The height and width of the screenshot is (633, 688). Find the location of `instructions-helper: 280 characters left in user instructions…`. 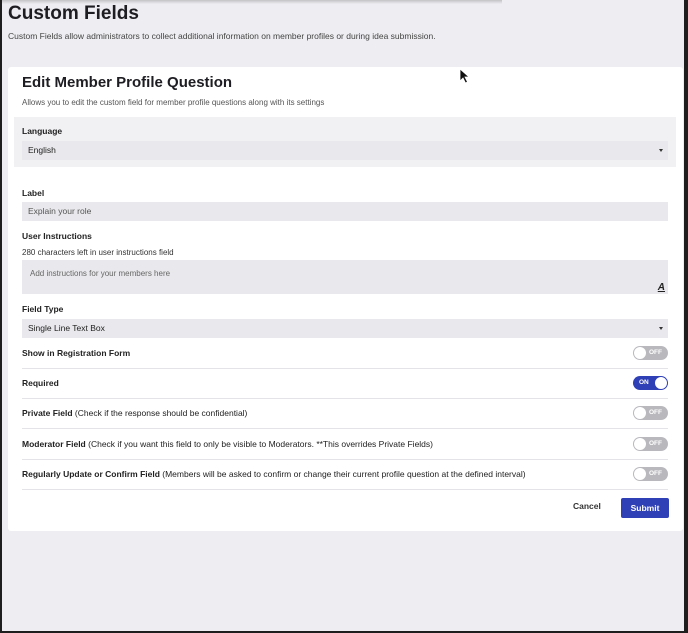

instructions-helper: 280 characters left in user instructions… is located at coordinates (98, 252).